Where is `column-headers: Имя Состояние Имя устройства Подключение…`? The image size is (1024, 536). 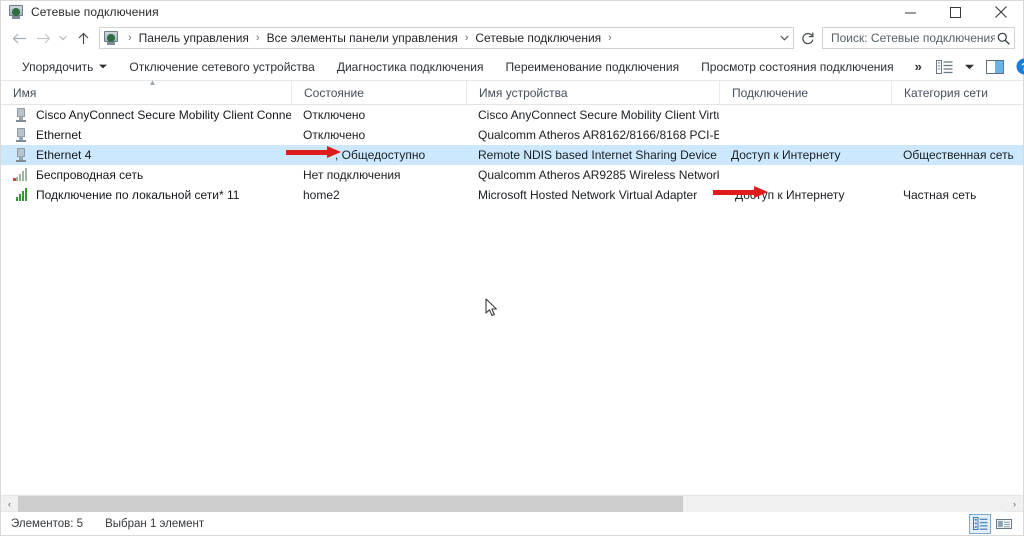
column-headers: Имя Состояние Имя устройства Подключение… is located at coordinates (512, 91).